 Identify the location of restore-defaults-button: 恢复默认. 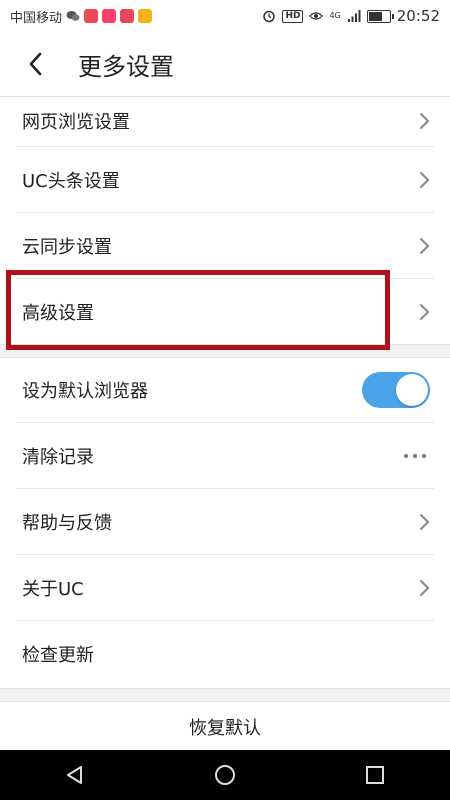
(225, 726).